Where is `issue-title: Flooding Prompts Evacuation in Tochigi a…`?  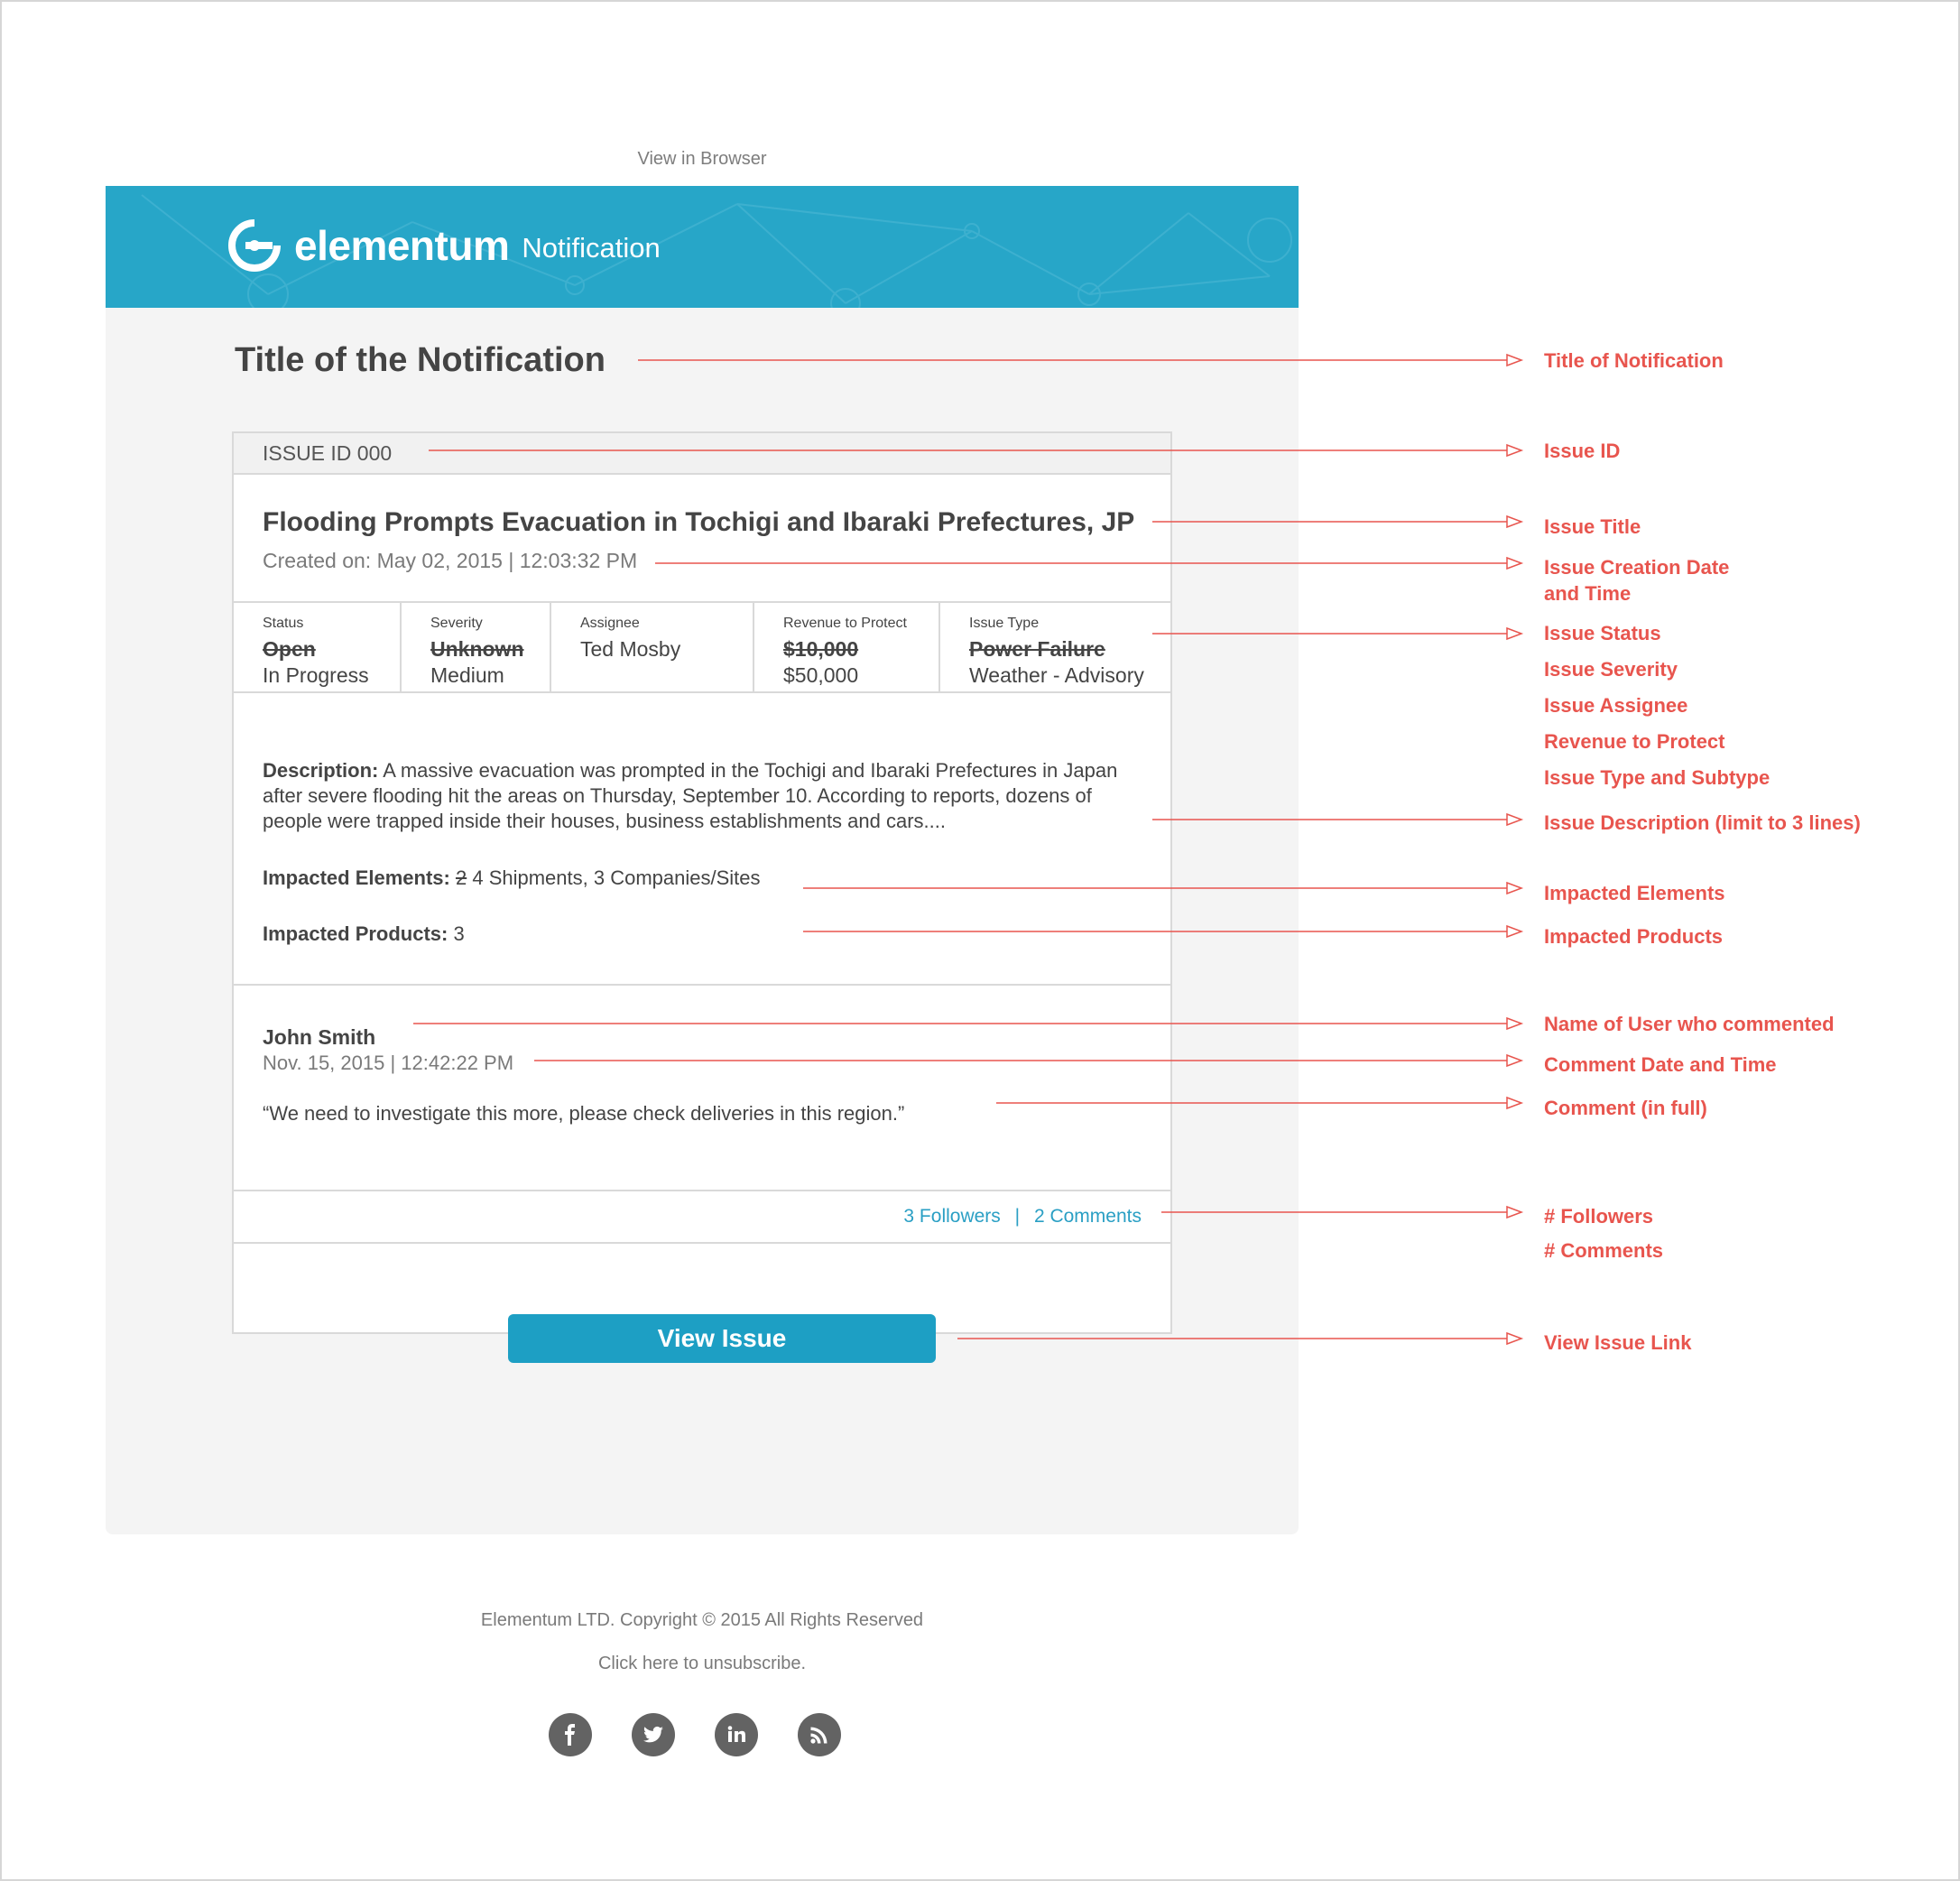 issue-title: Flooding Prompts Evacuation in Tochigi a… is located at coordinates (699, 522).